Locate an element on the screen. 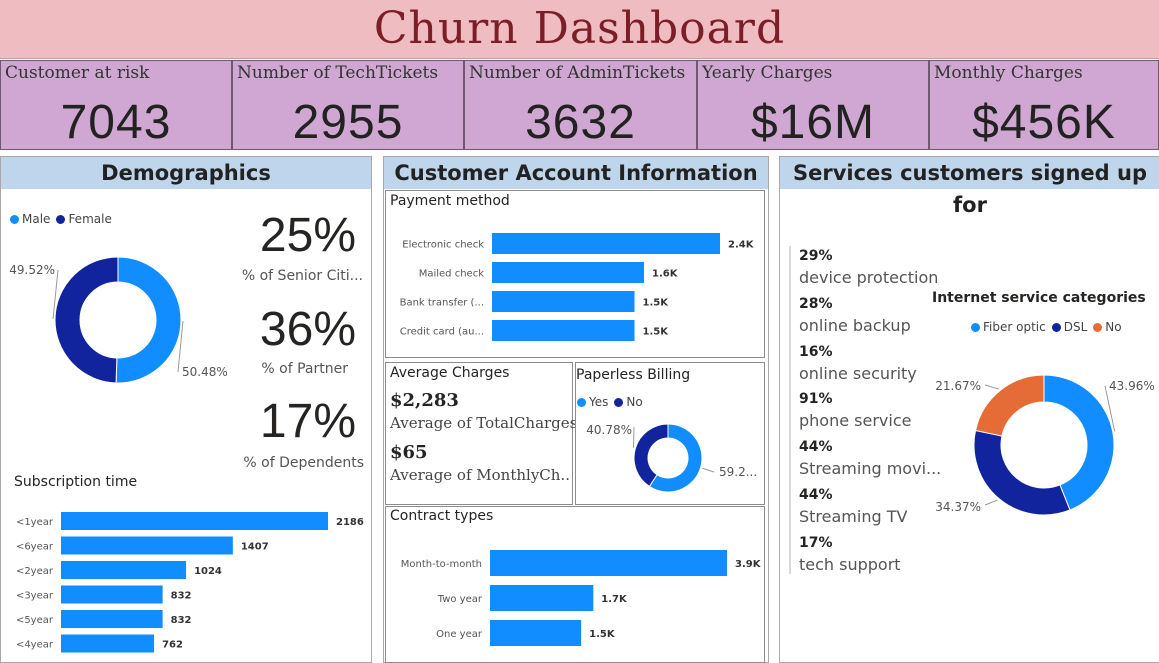  kpi-label: Monthly Charges is located at coordinates (1008, 73).